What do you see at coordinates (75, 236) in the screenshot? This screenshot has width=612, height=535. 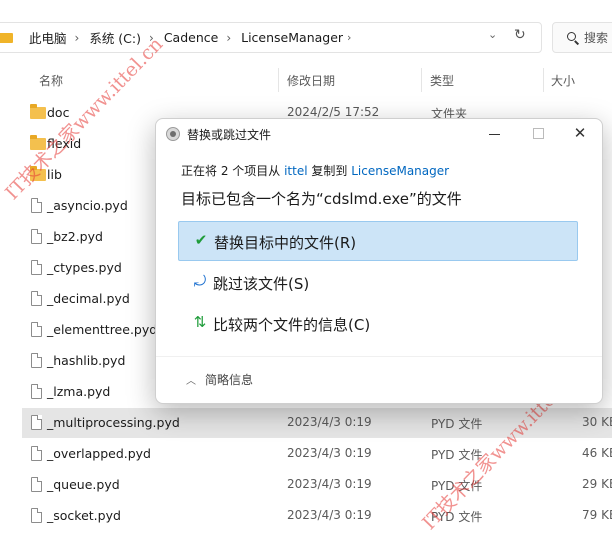 I see `file-name: _bz2.pyd` at bounding box center [75, 236].